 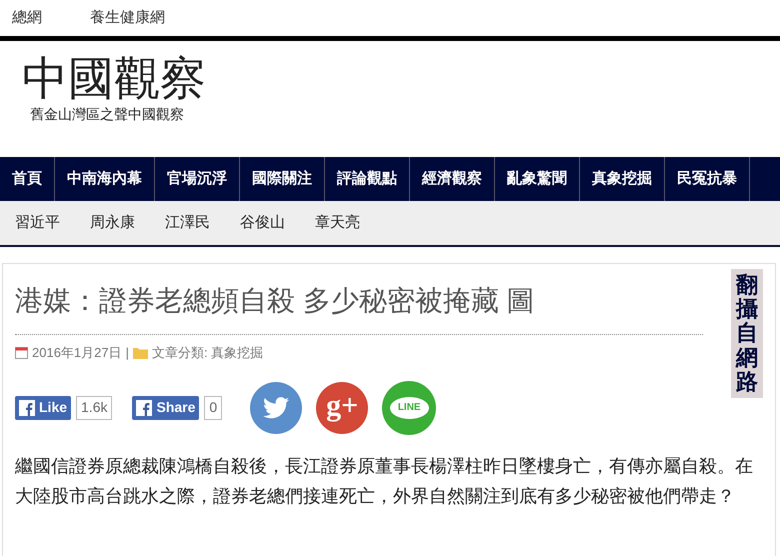 I want to click on line-bubble: LINE, so click(x=409, y=407).